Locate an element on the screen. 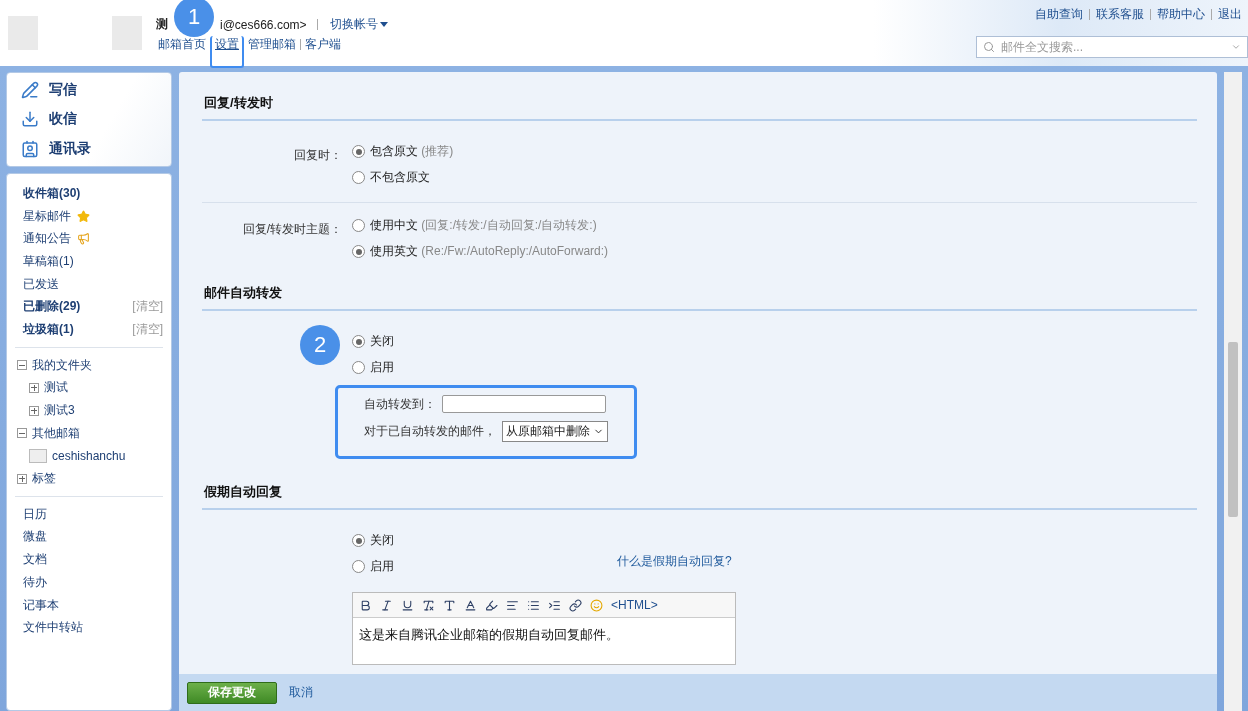 The height and width of the screenshot is (711, 1248). folder-tree-item: 测试3 is located at coordinates (89, 410).